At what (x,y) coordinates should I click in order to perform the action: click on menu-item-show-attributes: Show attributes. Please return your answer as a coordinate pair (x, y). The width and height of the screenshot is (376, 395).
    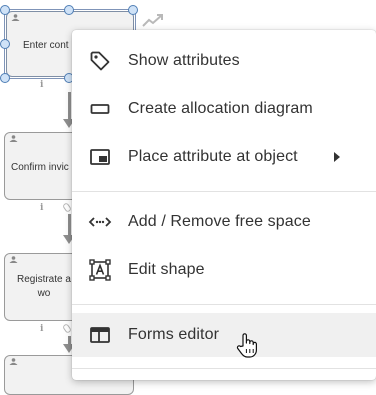
    Looking at the image, I should click on (224, 61).